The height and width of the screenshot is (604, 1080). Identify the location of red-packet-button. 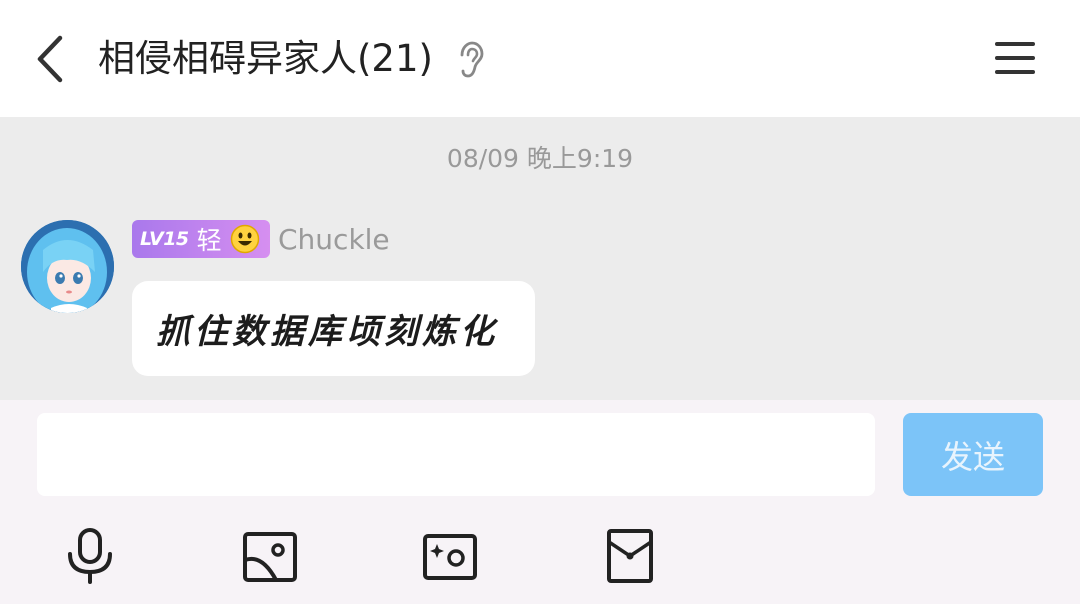
(630, 556).